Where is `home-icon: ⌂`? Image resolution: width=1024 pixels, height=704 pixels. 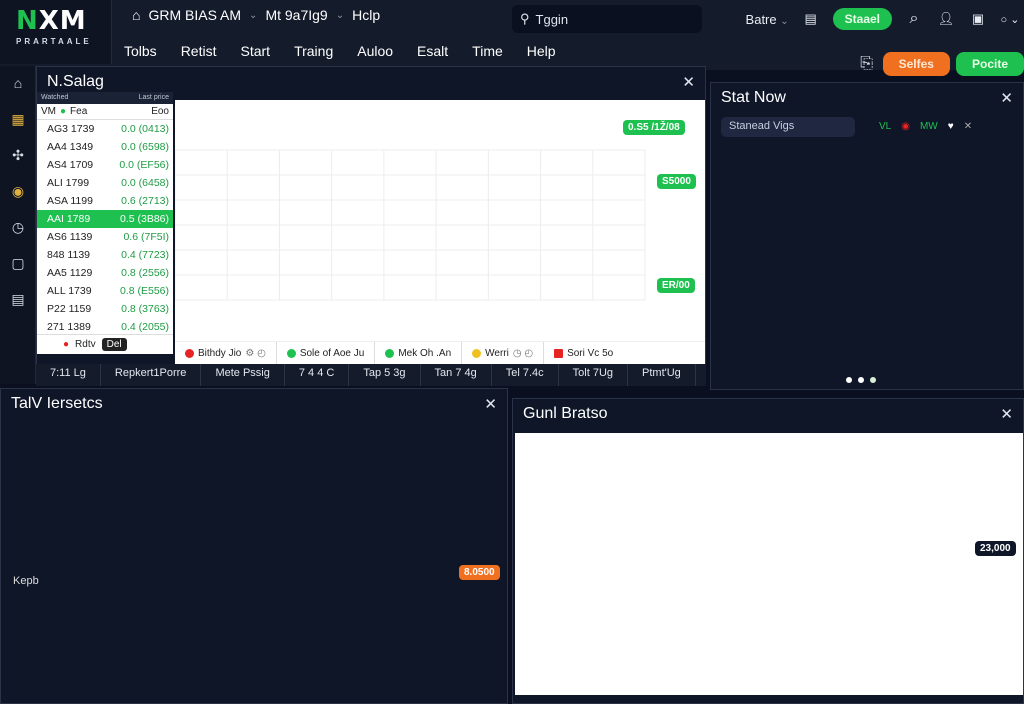
home-icon: ⌂ is located at coordinates (18, 83).